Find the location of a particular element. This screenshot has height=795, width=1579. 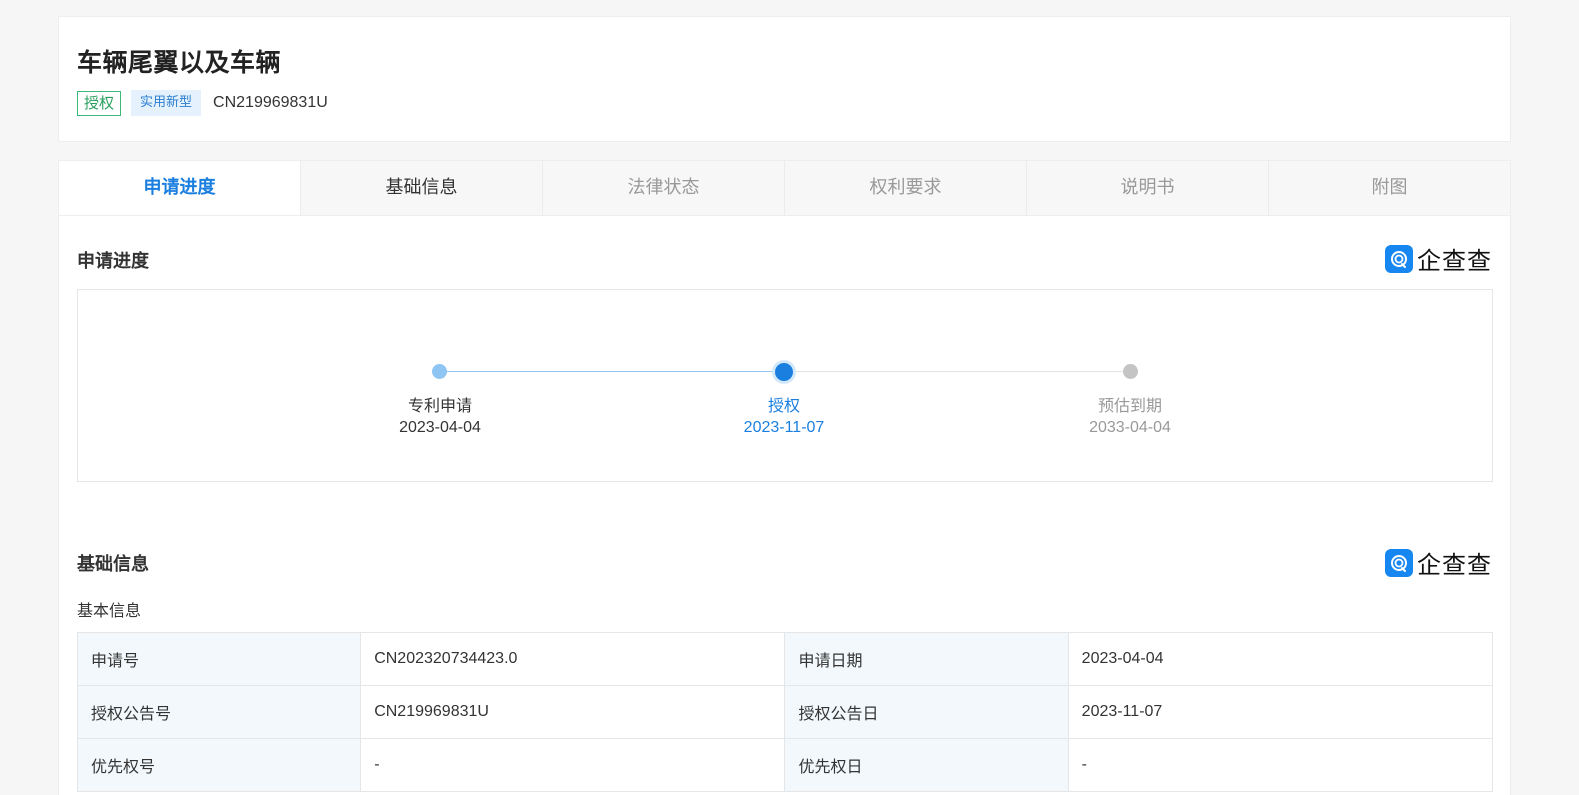

table-value: 2023-04-04 is located at coordinates (1280, 659).